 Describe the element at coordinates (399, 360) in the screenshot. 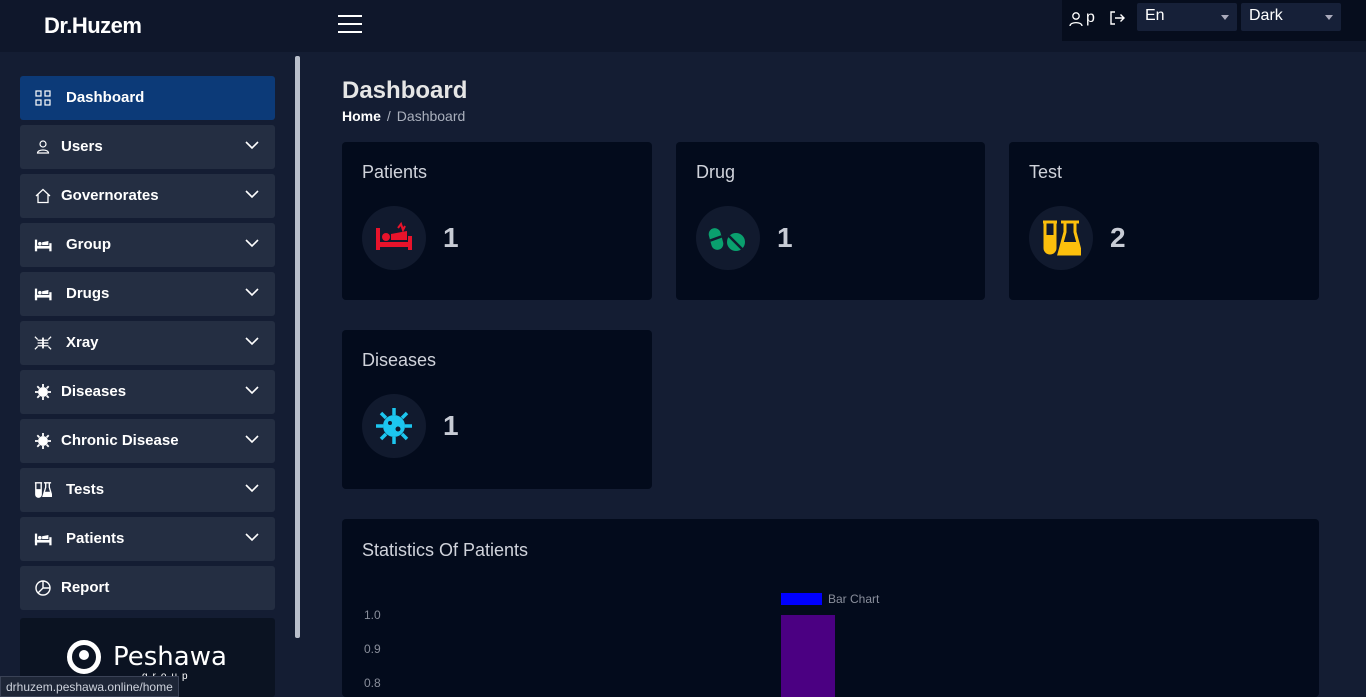

I see `card-title: Diseases` at that location.